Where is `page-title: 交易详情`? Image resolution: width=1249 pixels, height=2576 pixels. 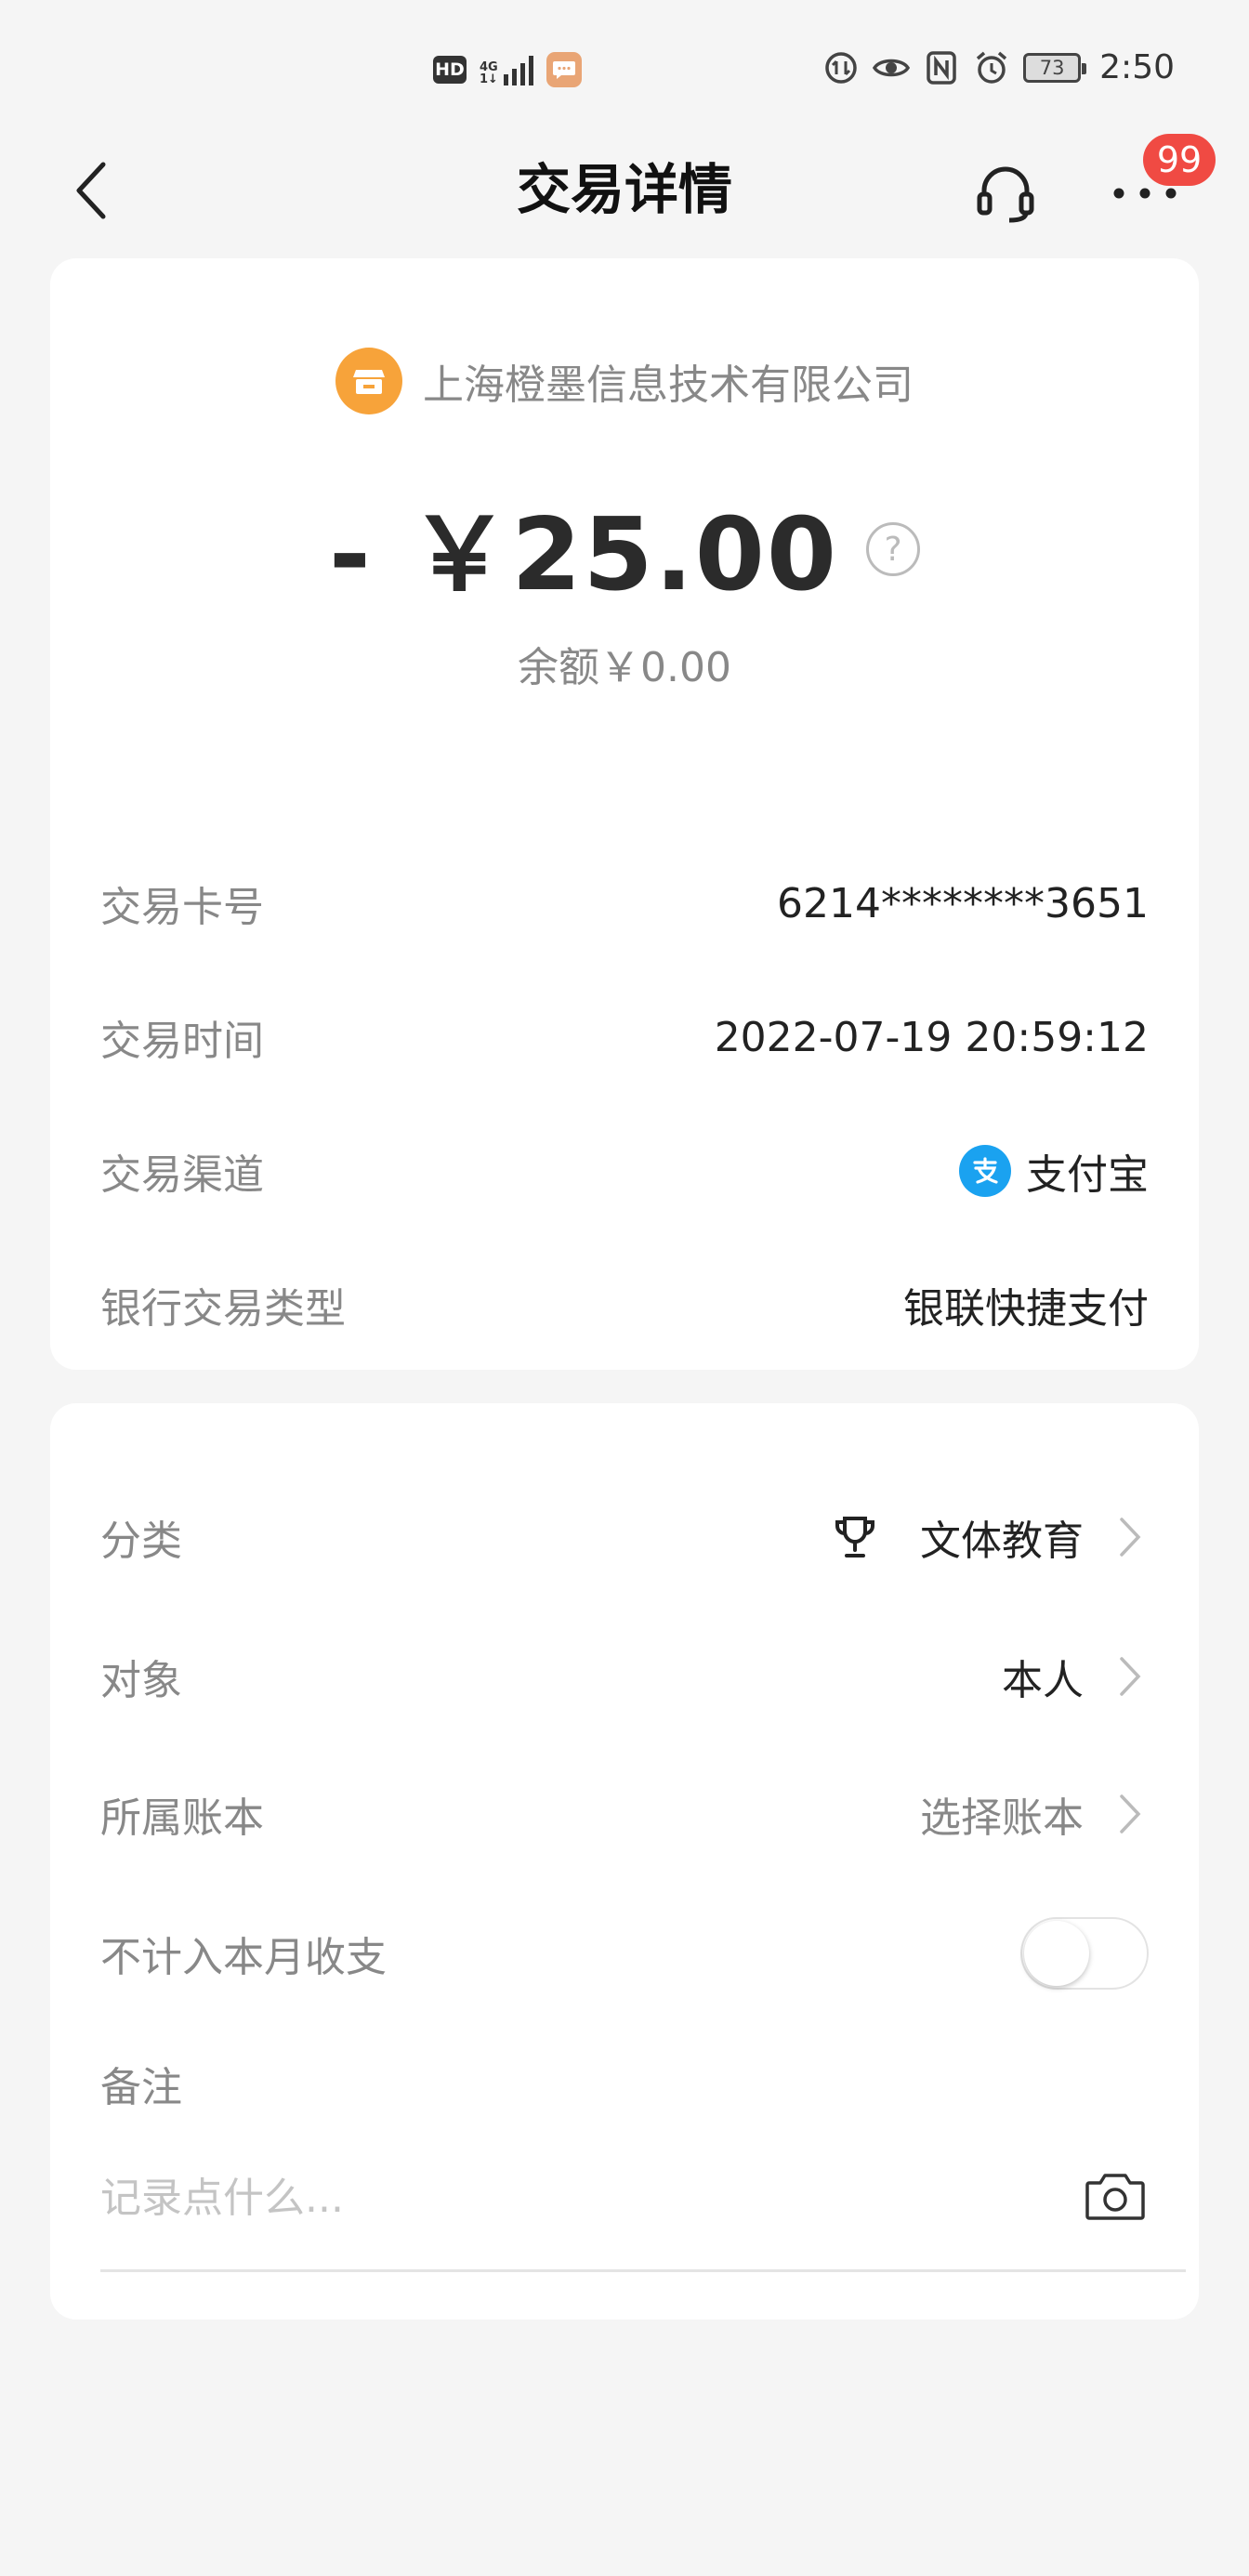
page-title: 交易详情 is located at coordinates (624, 189).